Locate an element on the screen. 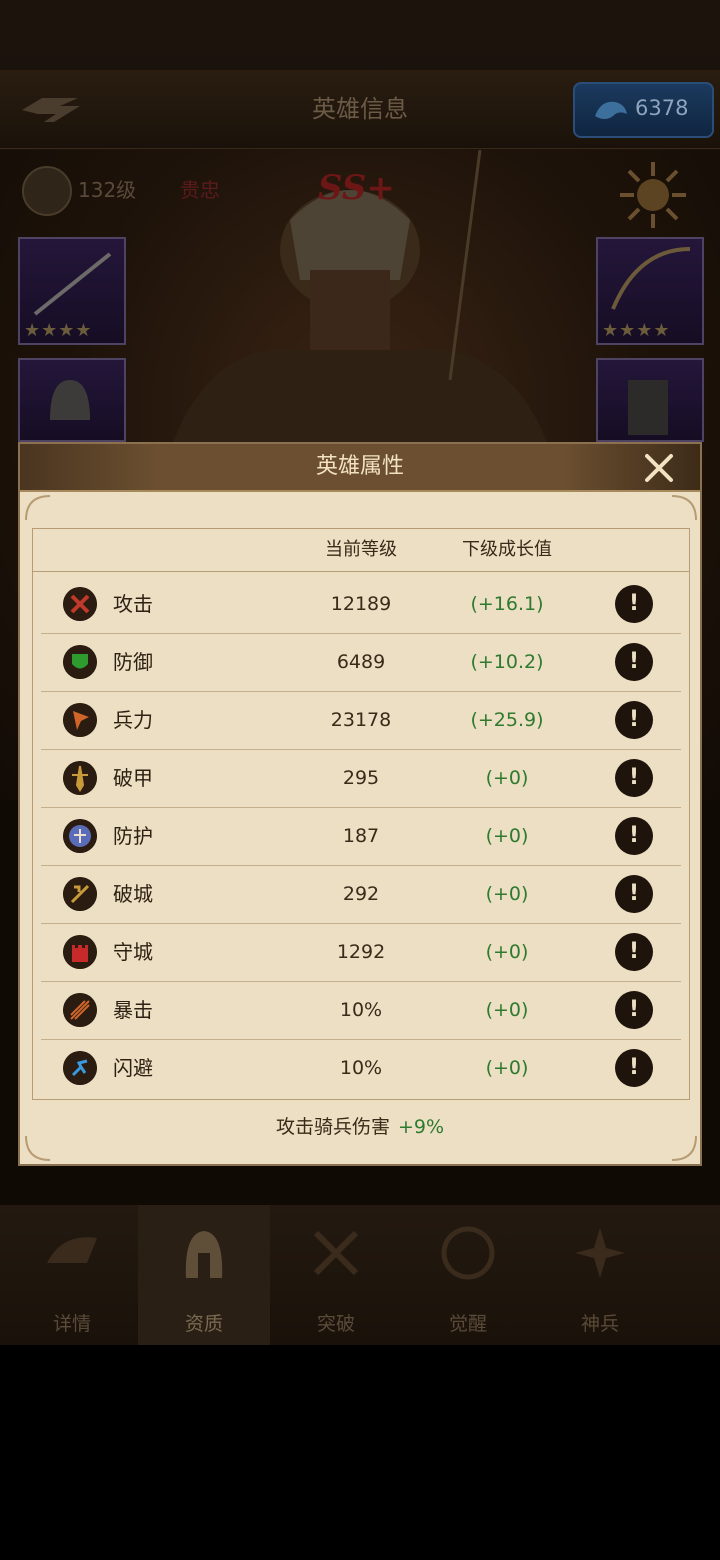  nav-label: 详情 is located at coordinates (71, 1324).